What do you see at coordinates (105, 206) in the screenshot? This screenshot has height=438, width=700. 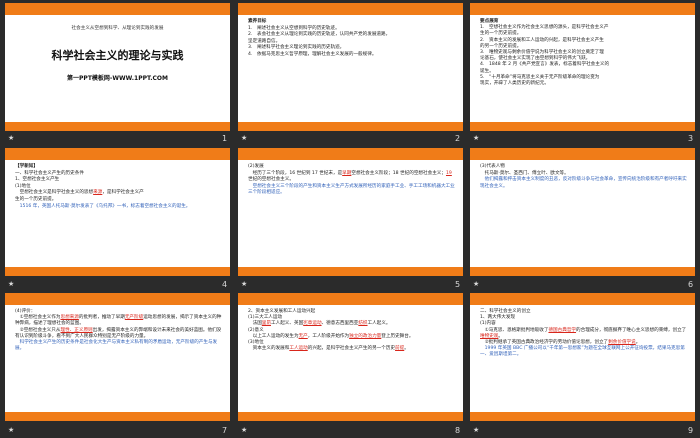 I see `paragraph-blue: 1516 年，英国人托马斯·莫尔发表了《乌托邦》一书，标志着空想社会主义的诞生。` at bounding box center [105, 206].